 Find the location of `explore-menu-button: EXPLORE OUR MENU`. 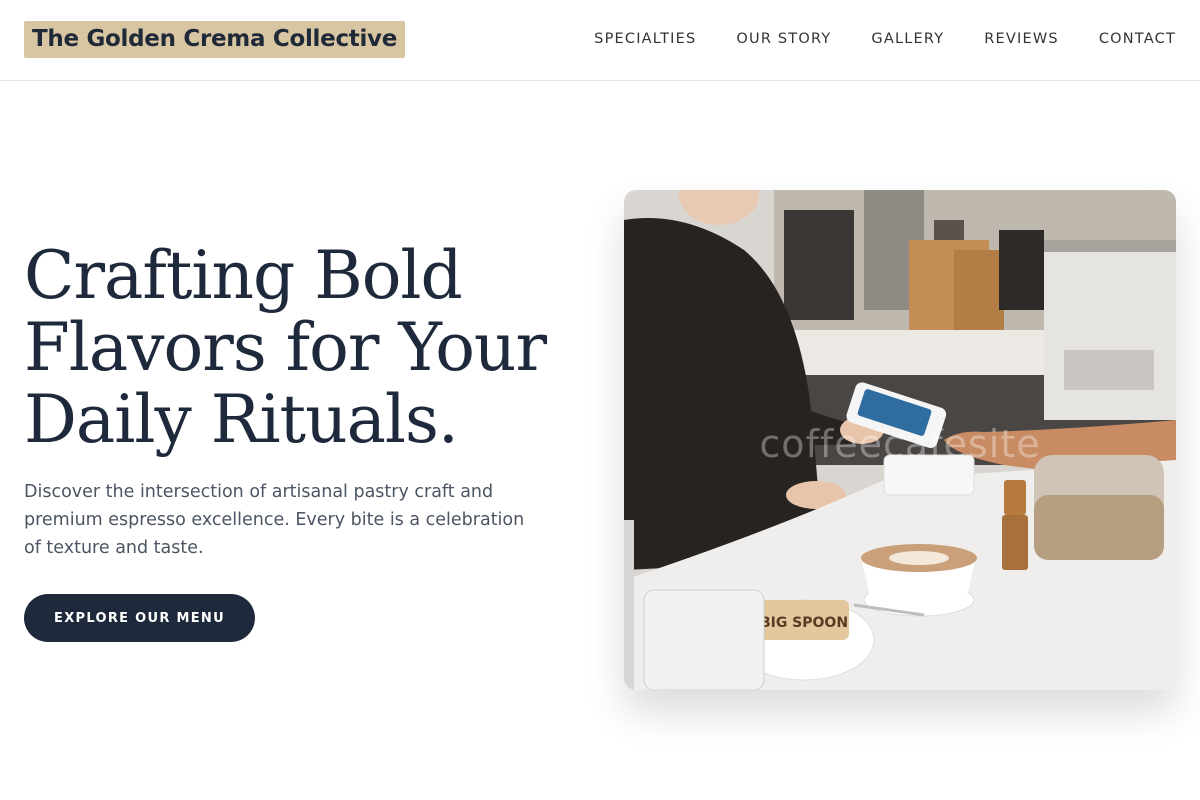

explore-menu-button: EXPLORE OUR MENU is located at coordinates (139, 618).